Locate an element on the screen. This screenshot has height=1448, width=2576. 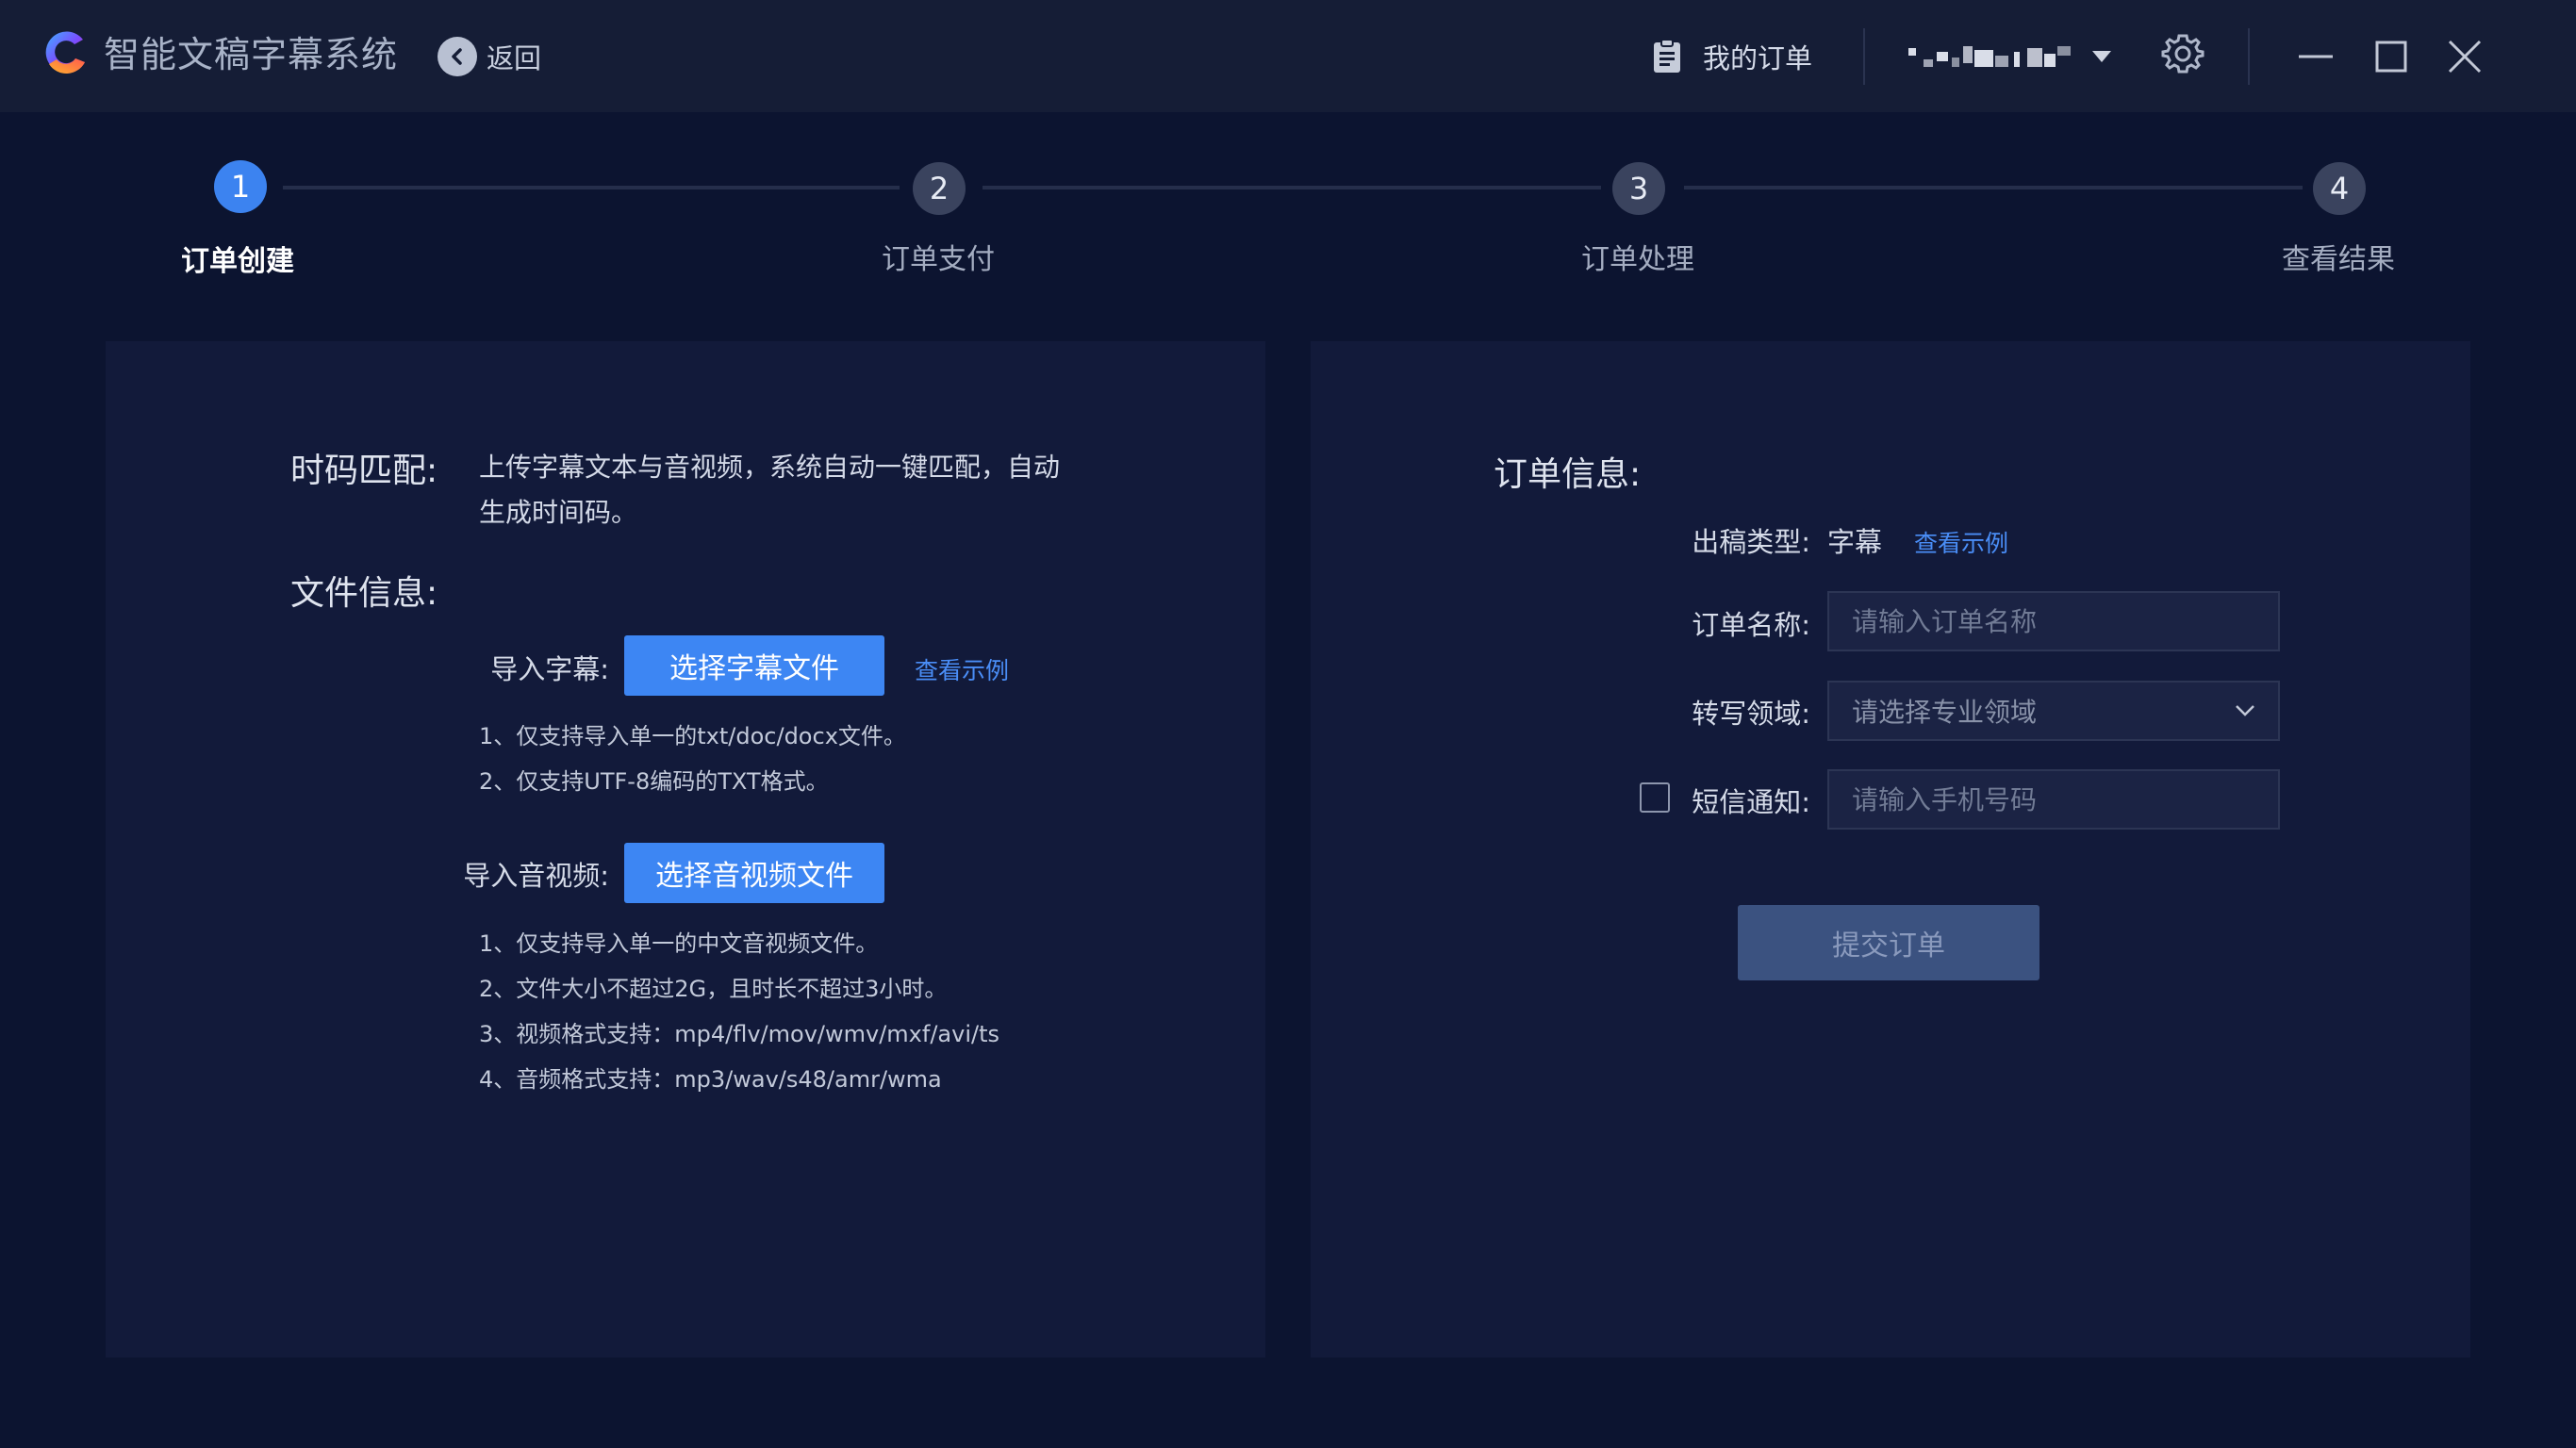
chevron-left-icon is located at coordinates (457, 56).